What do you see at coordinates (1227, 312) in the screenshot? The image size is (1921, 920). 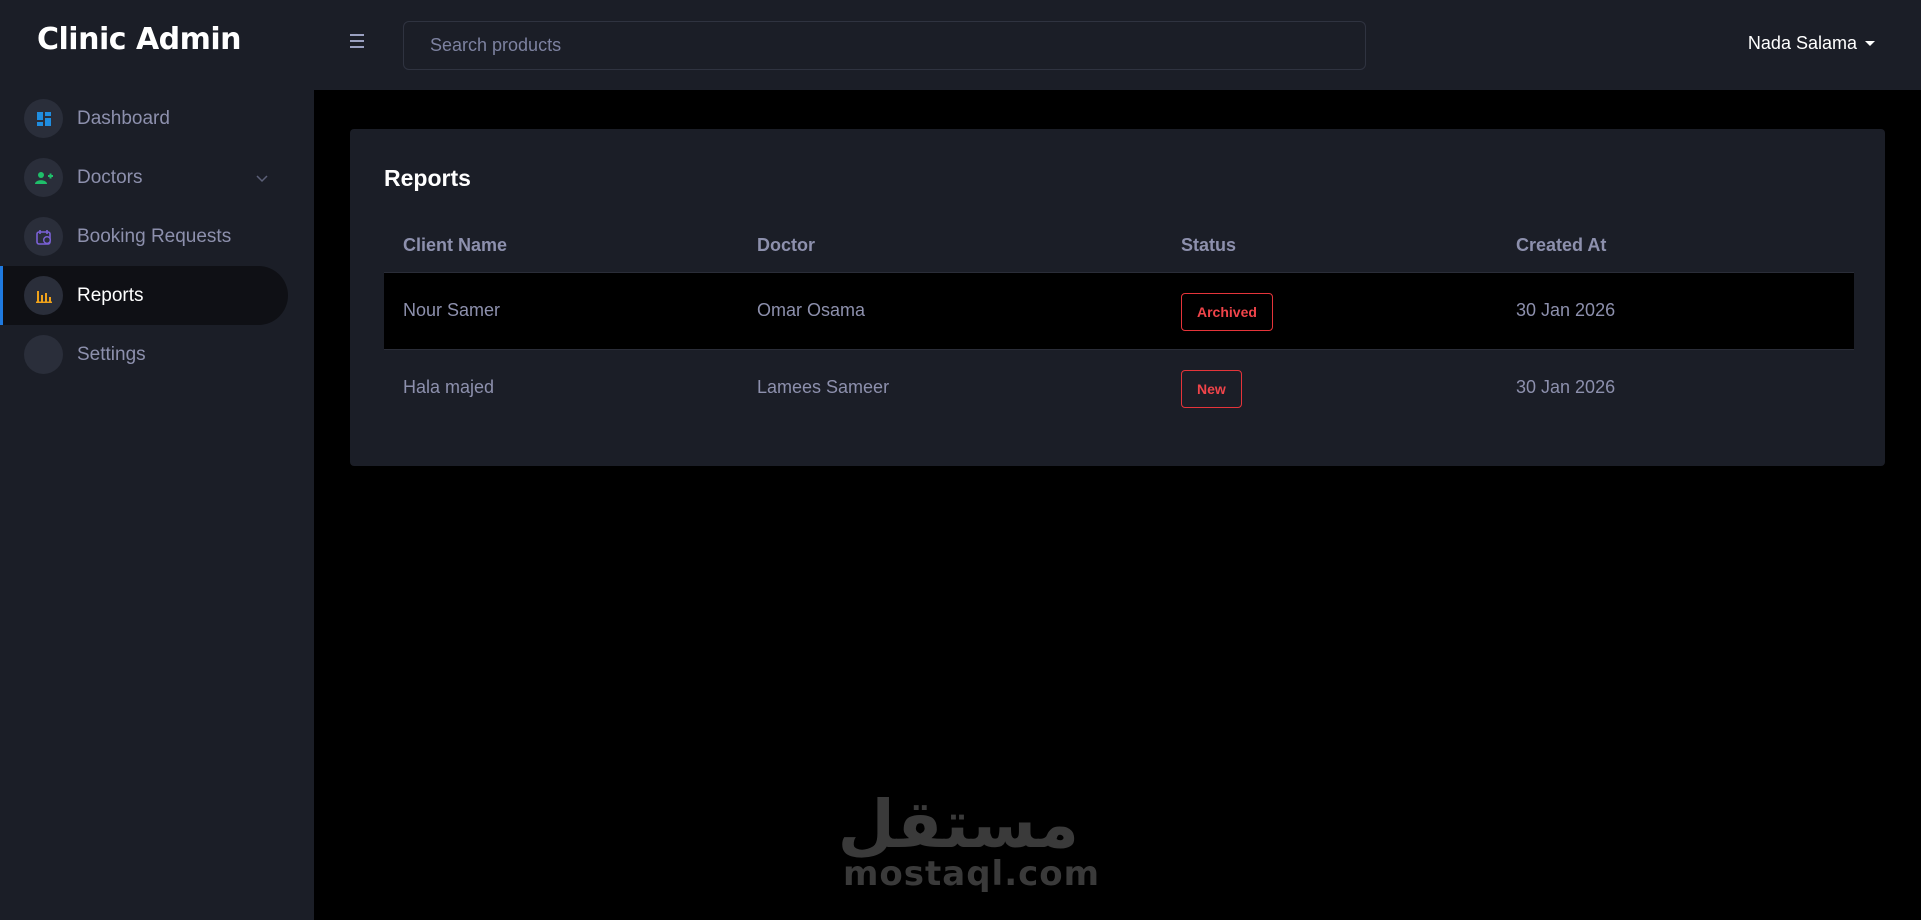 I see `status-badge: Archived` at bounding box center [1227, 312].